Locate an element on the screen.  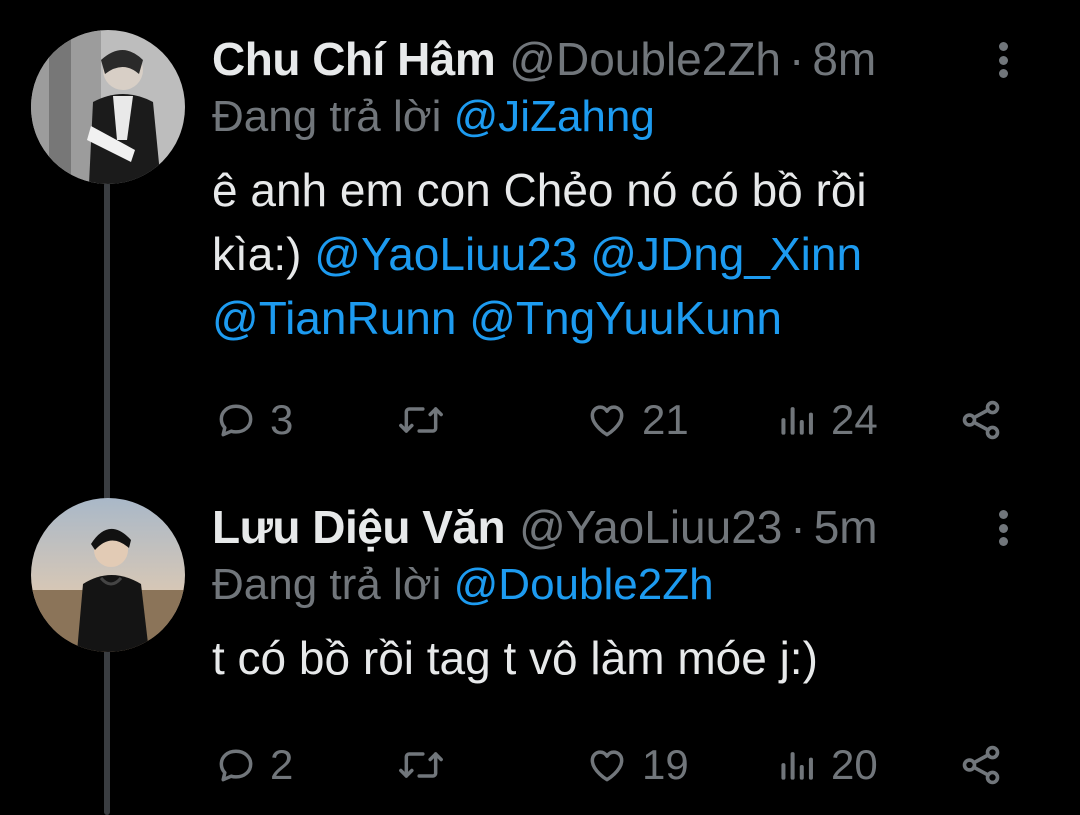
replying-to: Đang trả lời @Double2Zh is located at coordinates (636, 585).